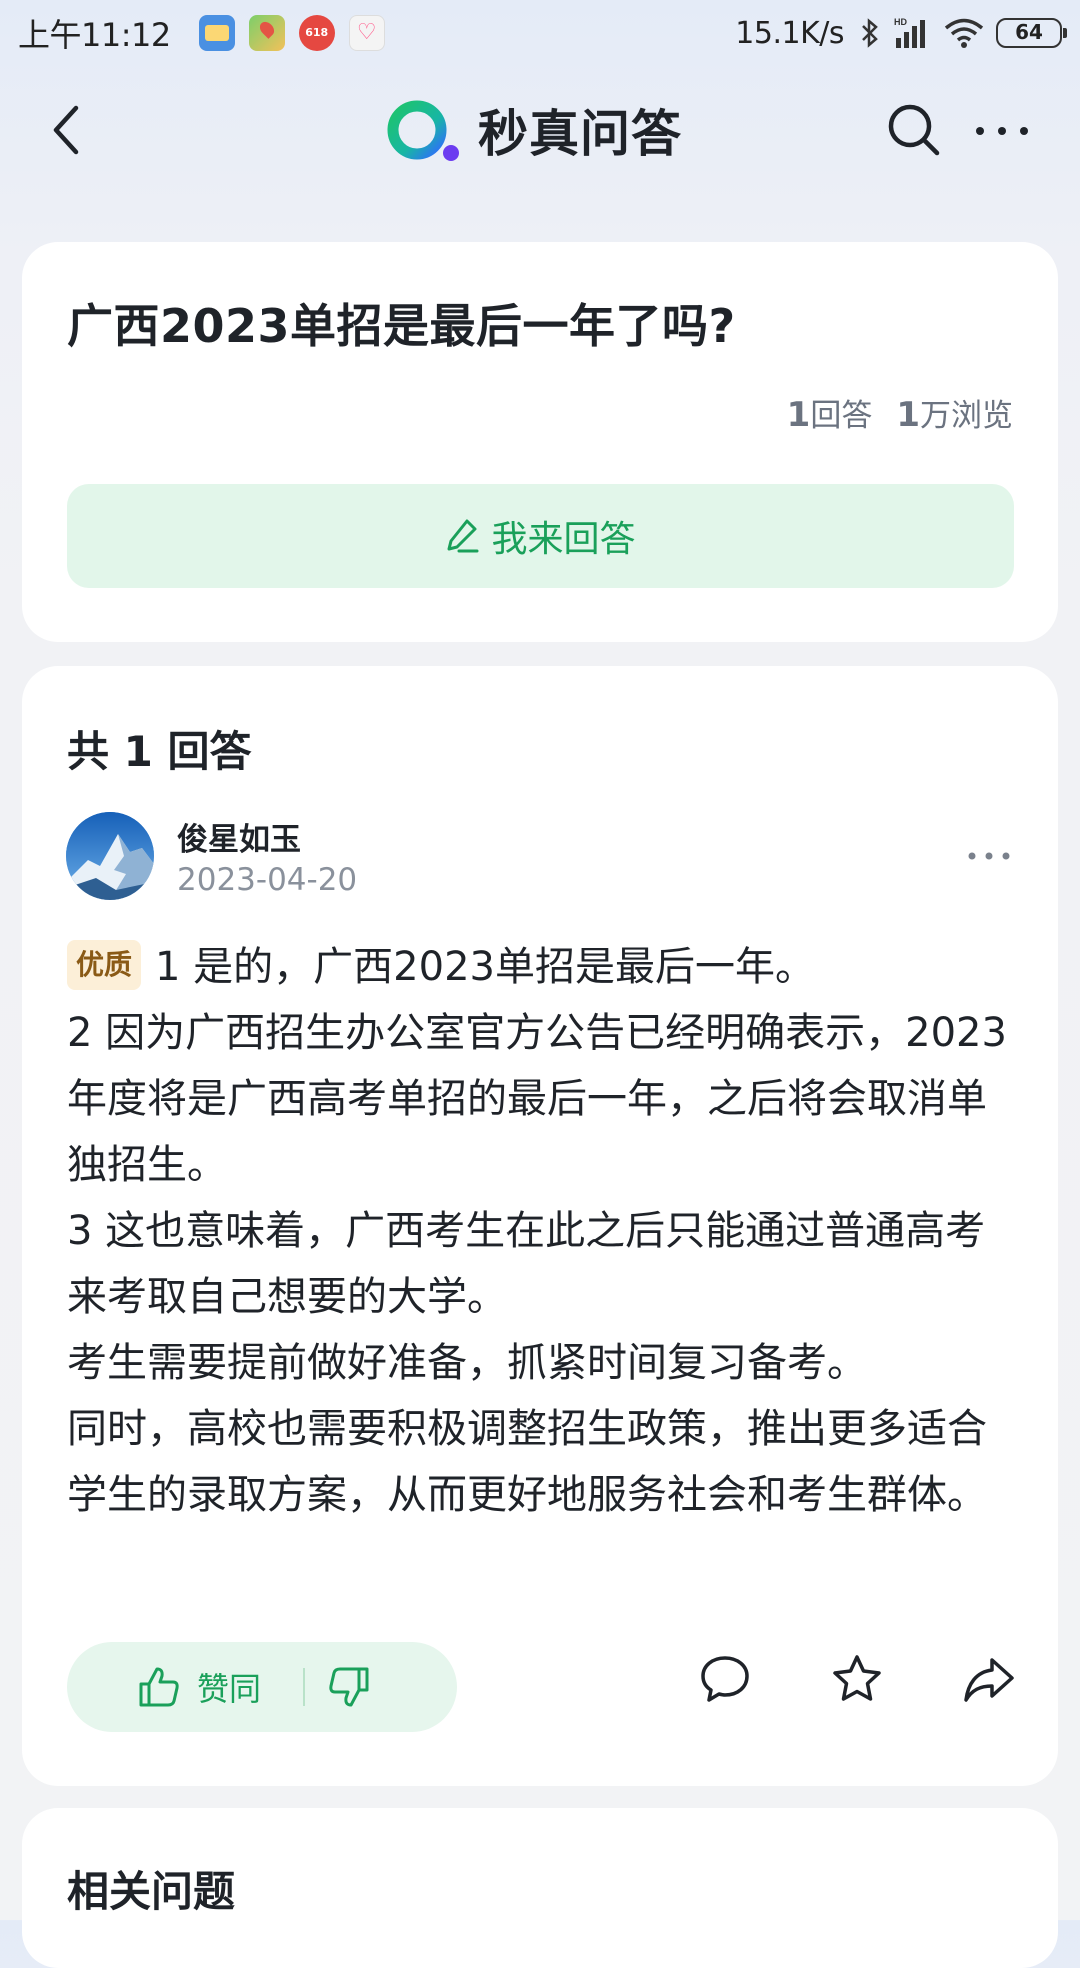  I want to click on comment-button, so click(725, 1679).